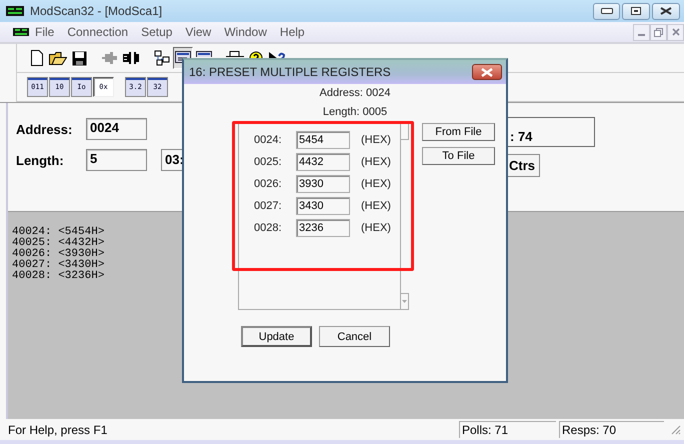 The image size is (684, 444). What do you see at coordinates (355, 93) in the screenshot?
I see `address-info: Address: 0024` at bounding box center [355, 93].